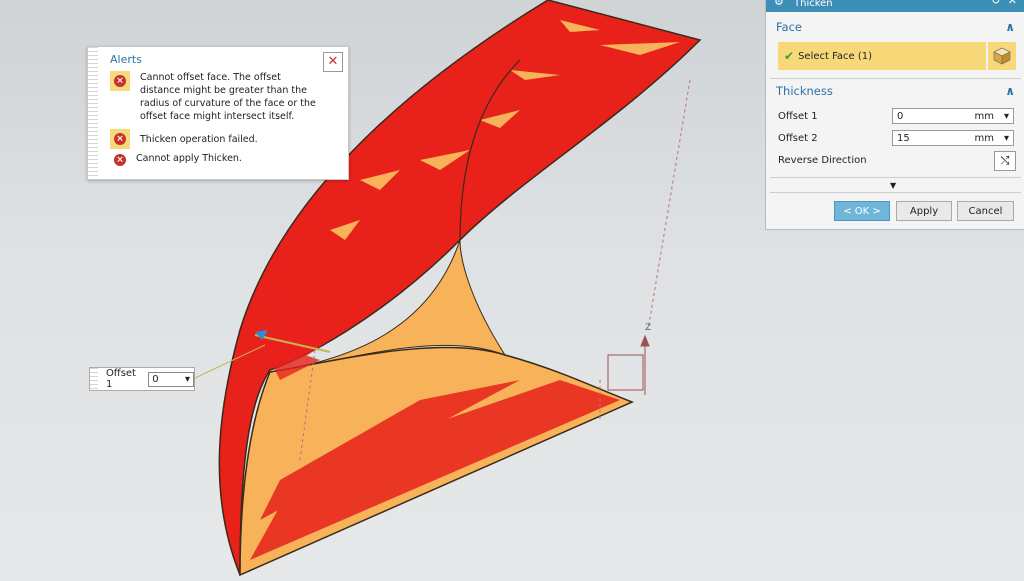 This screenshot has width=1024, height=581. Describe the element at coordinates (789, 56) in the screenshot. I see `check-icon: ✔` at that location.